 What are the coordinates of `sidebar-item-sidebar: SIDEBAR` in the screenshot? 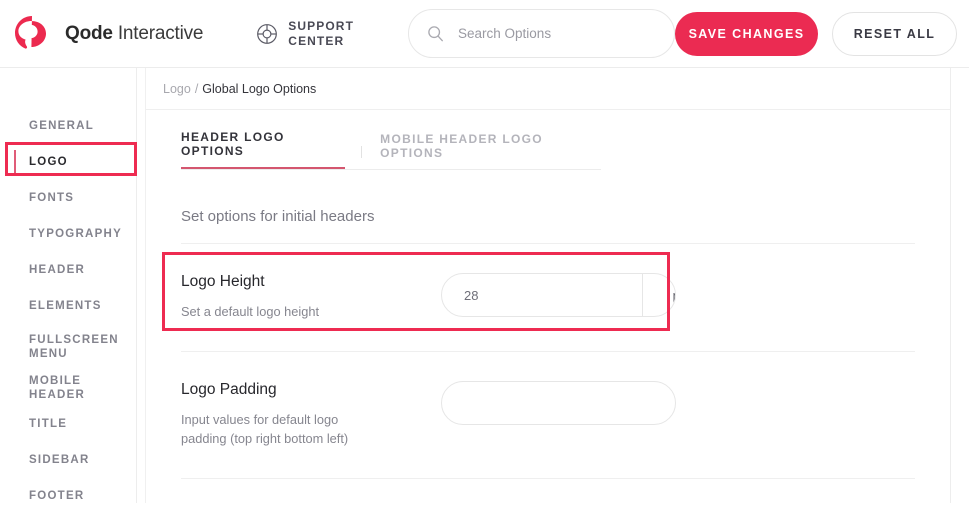 It's located at (68, 460).